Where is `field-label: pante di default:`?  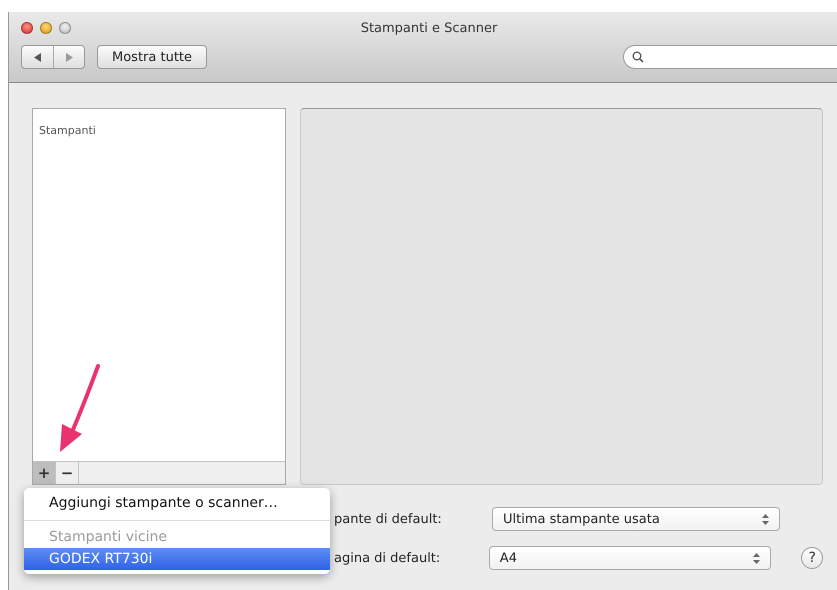 field-label: pante di default: is located at coordinates (388, 519).